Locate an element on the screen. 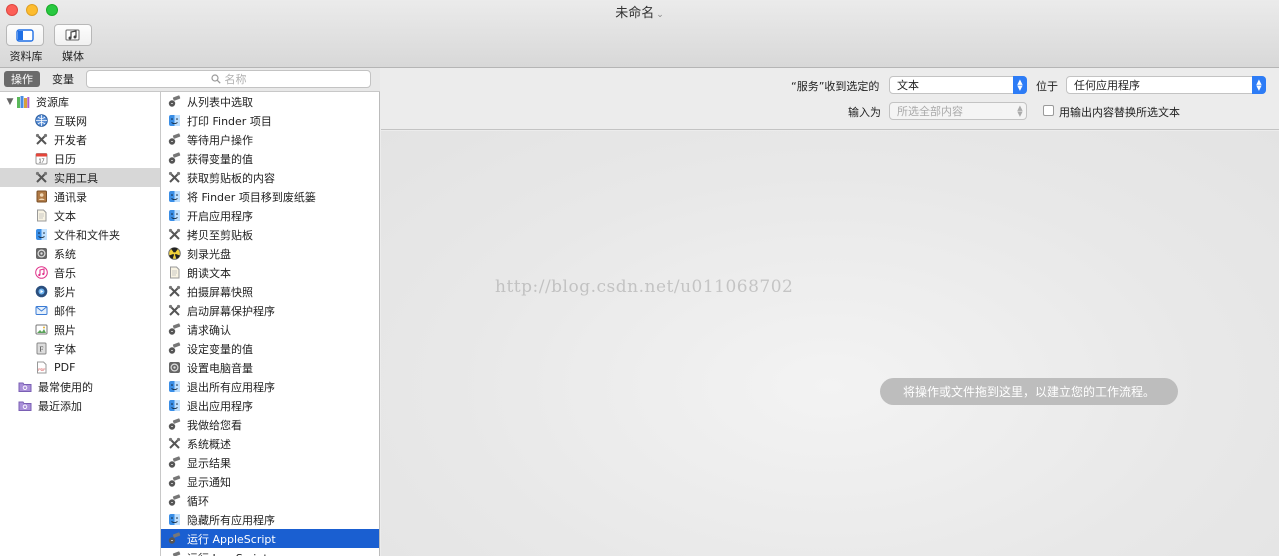 This screenshot has height=556, width=1279. action-item-label: 获取剪贴板的内容 is located at coordinates (231, 178).